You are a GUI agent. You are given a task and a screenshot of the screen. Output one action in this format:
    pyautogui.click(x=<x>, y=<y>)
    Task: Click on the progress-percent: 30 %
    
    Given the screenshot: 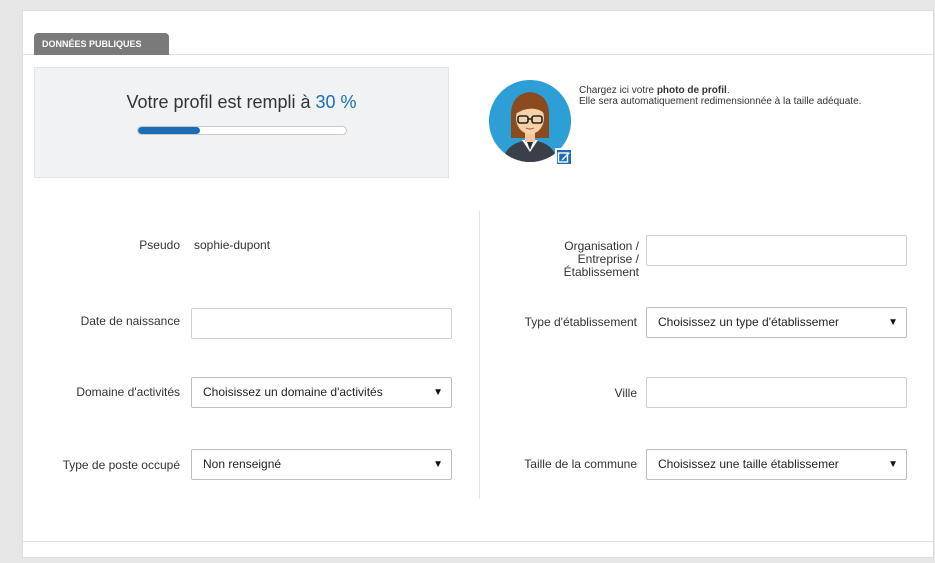 What is the action you would take?
    pyautogui.click(x=336, y=102)
    